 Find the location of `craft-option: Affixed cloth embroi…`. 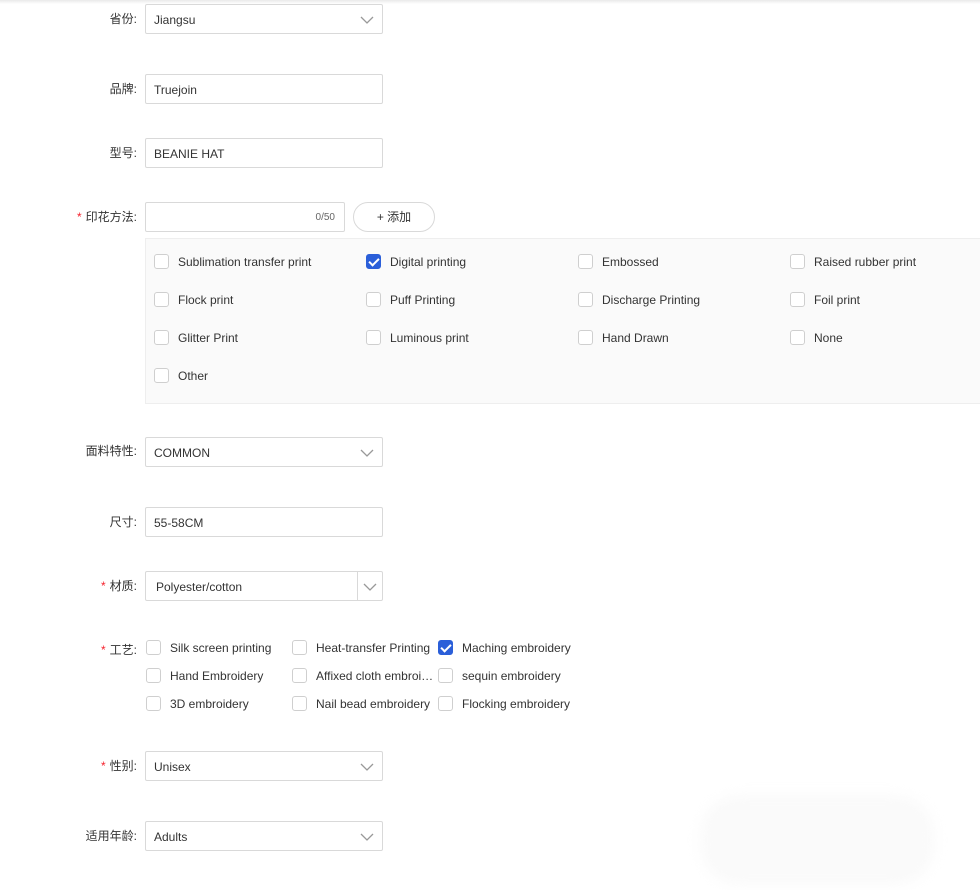

craft-option: Affixed cloth embroi… is located at coordinates (362, 675).